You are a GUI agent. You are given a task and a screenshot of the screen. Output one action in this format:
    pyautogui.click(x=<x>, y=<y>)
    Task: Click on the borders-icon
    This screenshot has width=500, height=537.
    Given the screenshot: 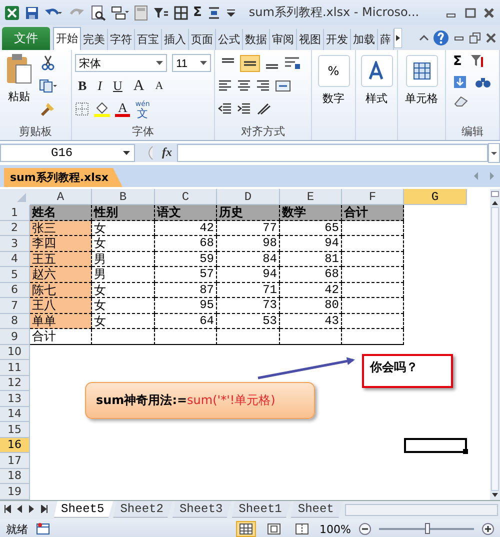 What is the action you would take?
    pyautogui.click(x=82, y=109)
    